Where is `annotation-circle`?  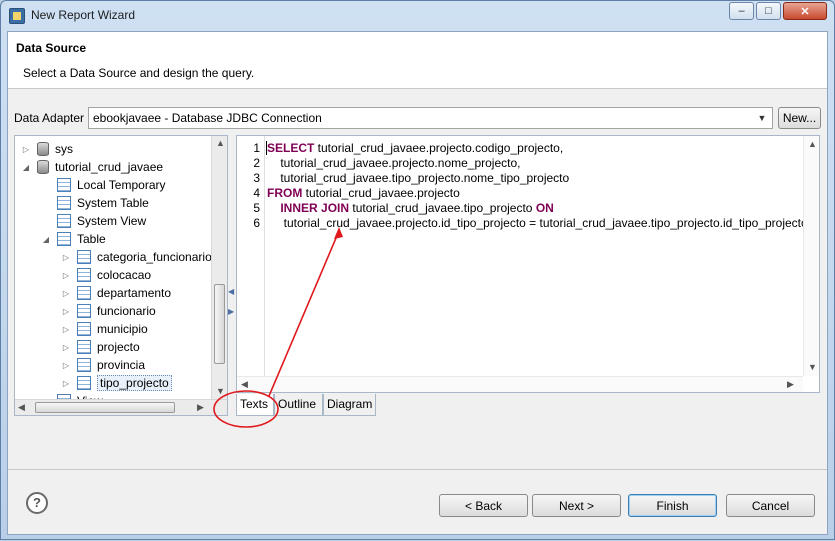 annotation-circle is located at coordinates (246, 409).